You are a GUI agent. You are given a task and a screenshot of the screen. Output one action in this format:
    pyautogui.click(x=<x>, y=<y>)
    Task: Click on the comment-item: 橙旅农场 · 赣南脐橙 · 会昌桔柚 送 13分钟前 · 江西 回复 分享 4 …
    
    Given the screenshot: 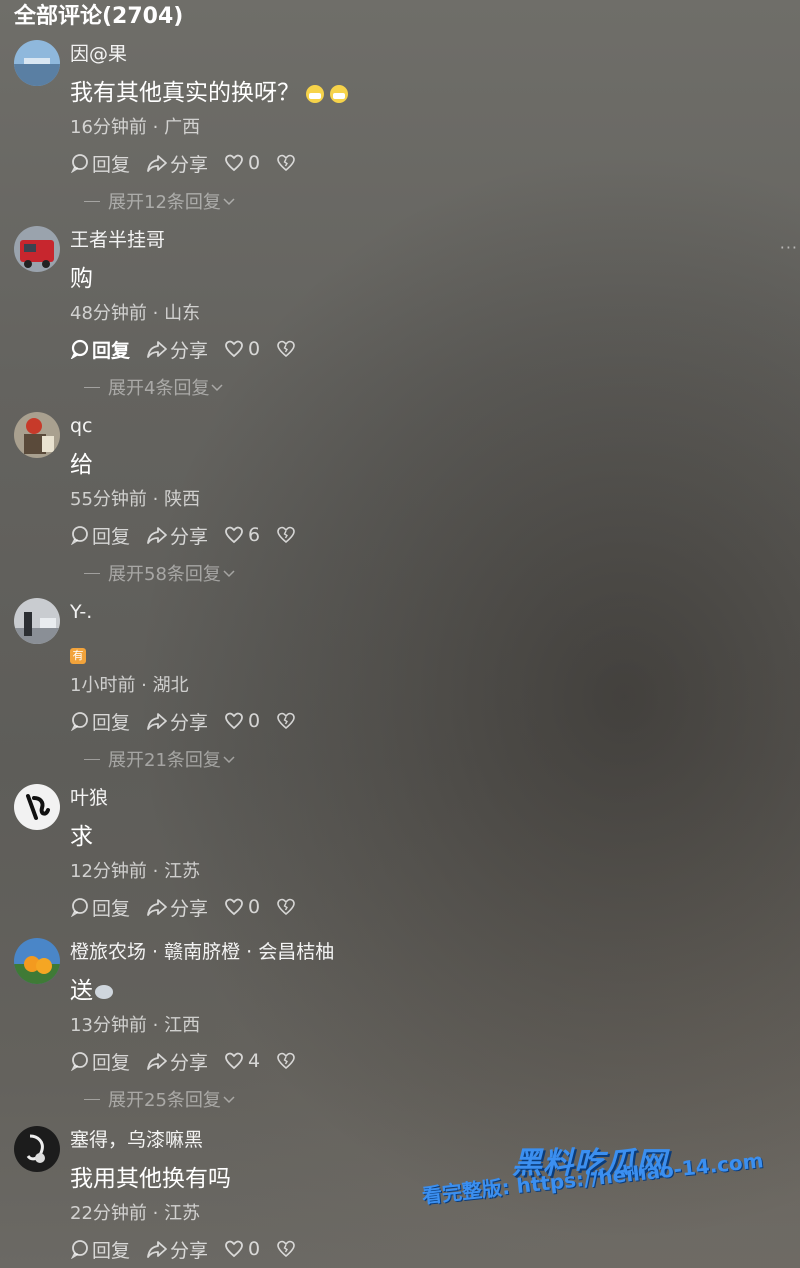 What is the action you would take?
    pyautogui.click(x=400, y=1031)
    